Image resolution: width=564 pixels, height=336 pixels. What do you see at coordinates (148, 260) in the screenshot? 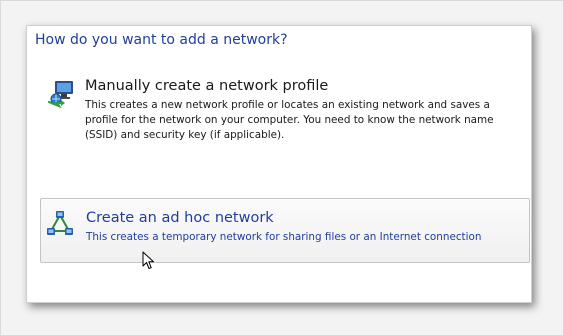
I see `mouse-cursor-icon` at bounding box center [148, 260].